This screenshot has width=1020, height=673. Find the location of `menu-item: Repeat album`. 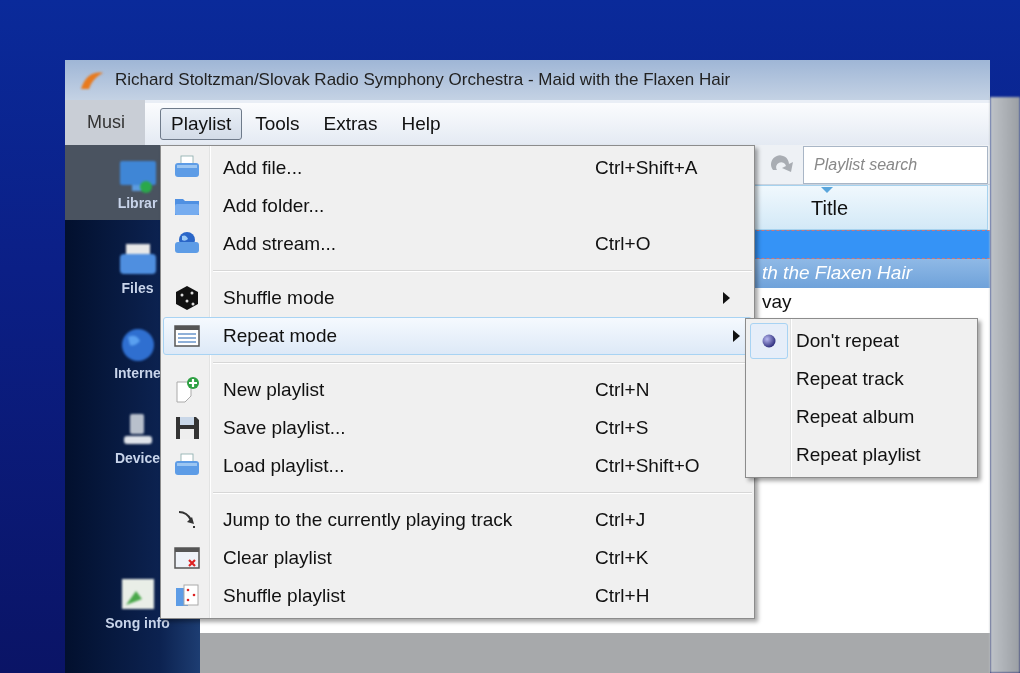

menu-item: Repeat album is located at coordinates (861, 417).